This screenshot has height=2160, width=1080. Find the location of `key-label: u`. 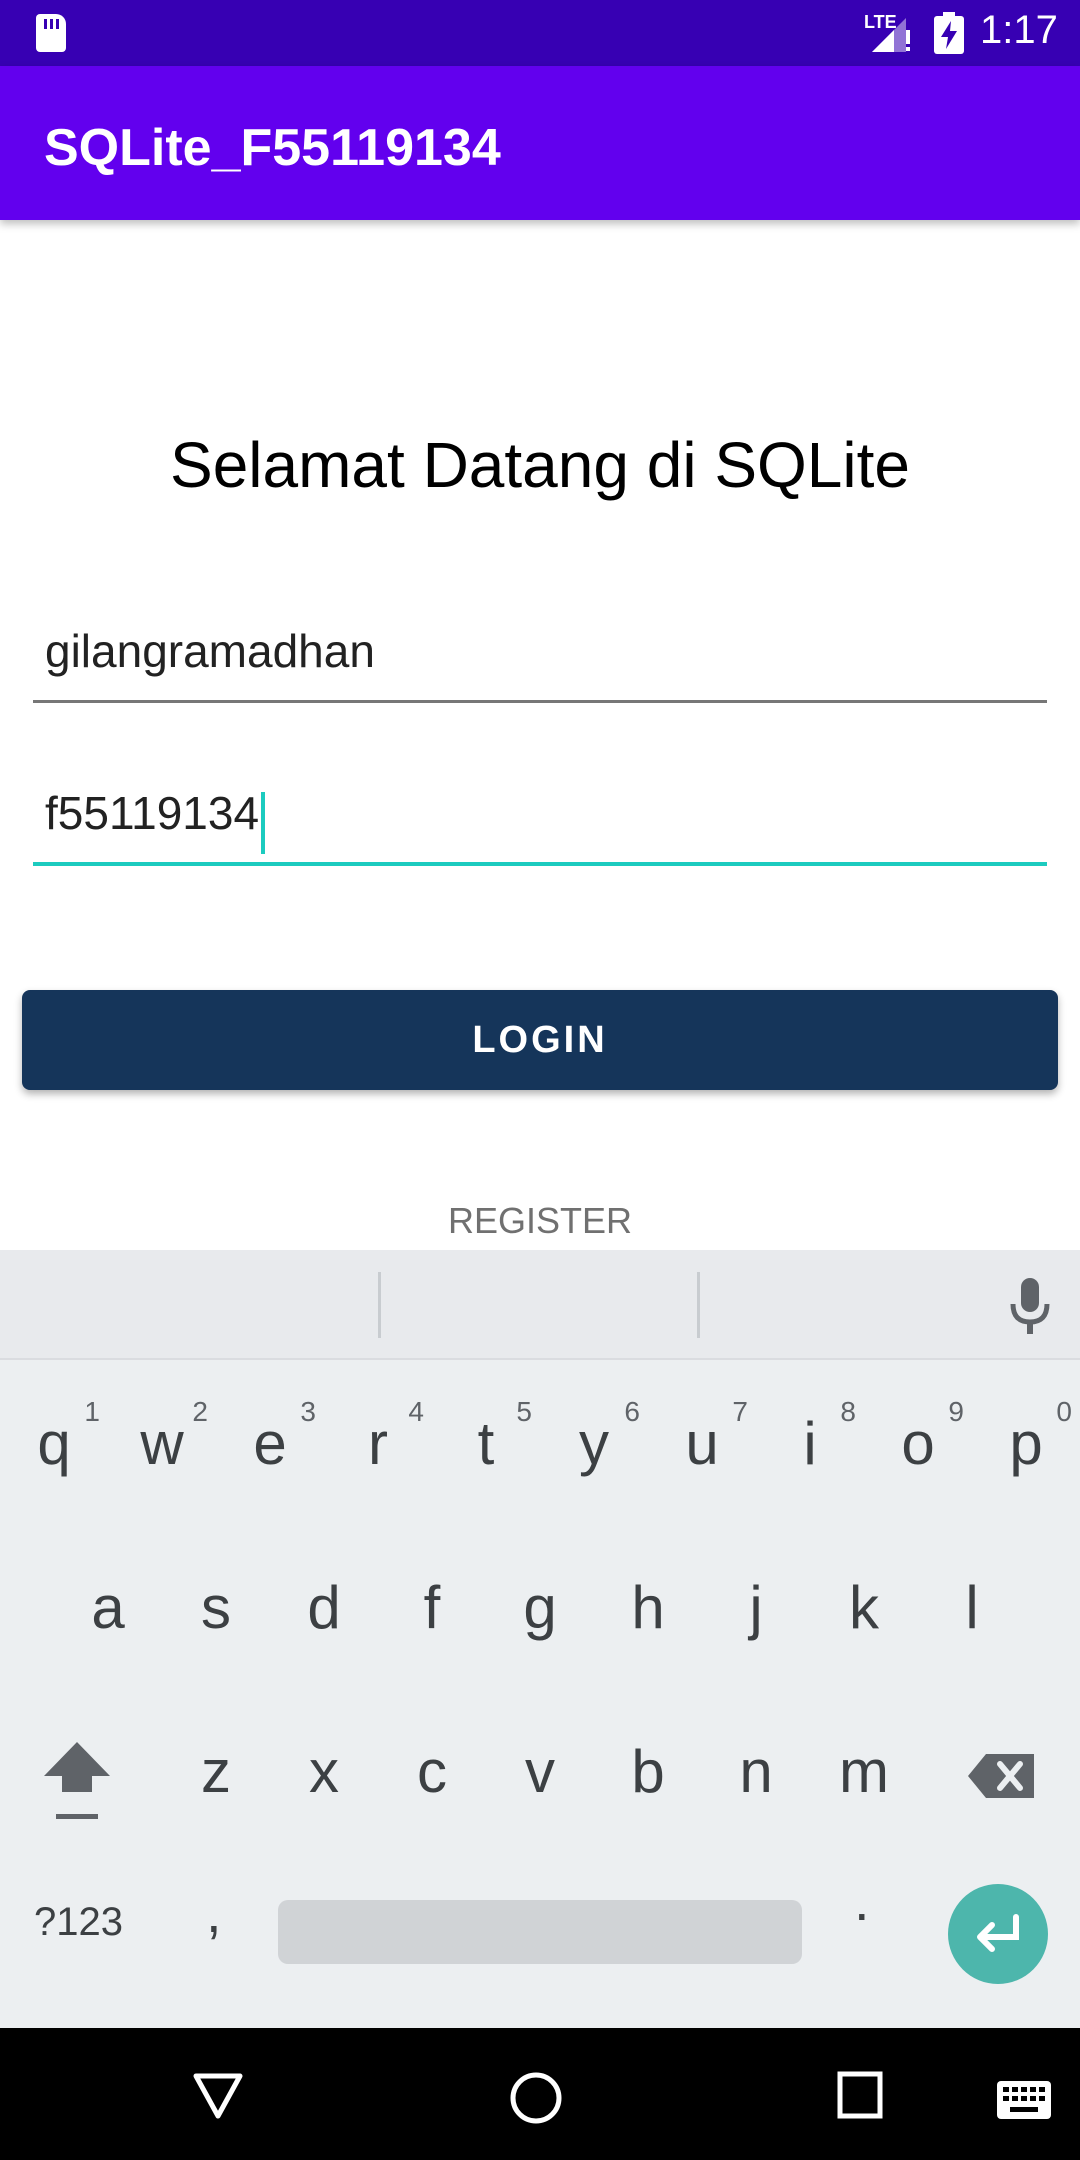

key-label: u is located at coordinates (702, 1443).